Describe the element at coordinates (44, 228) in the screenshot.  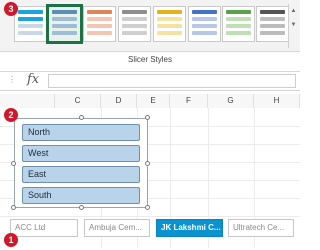
I see `slicer-button-acc-ltd: ACC Ltd` at that location.